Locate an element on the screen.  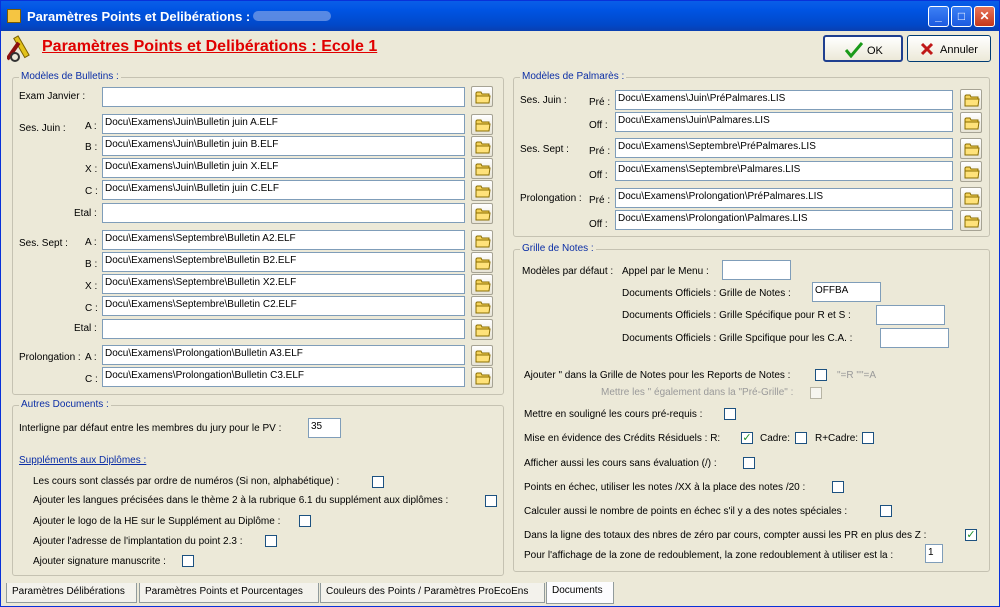
docs-ca-field is located at coordinates (914, 338).